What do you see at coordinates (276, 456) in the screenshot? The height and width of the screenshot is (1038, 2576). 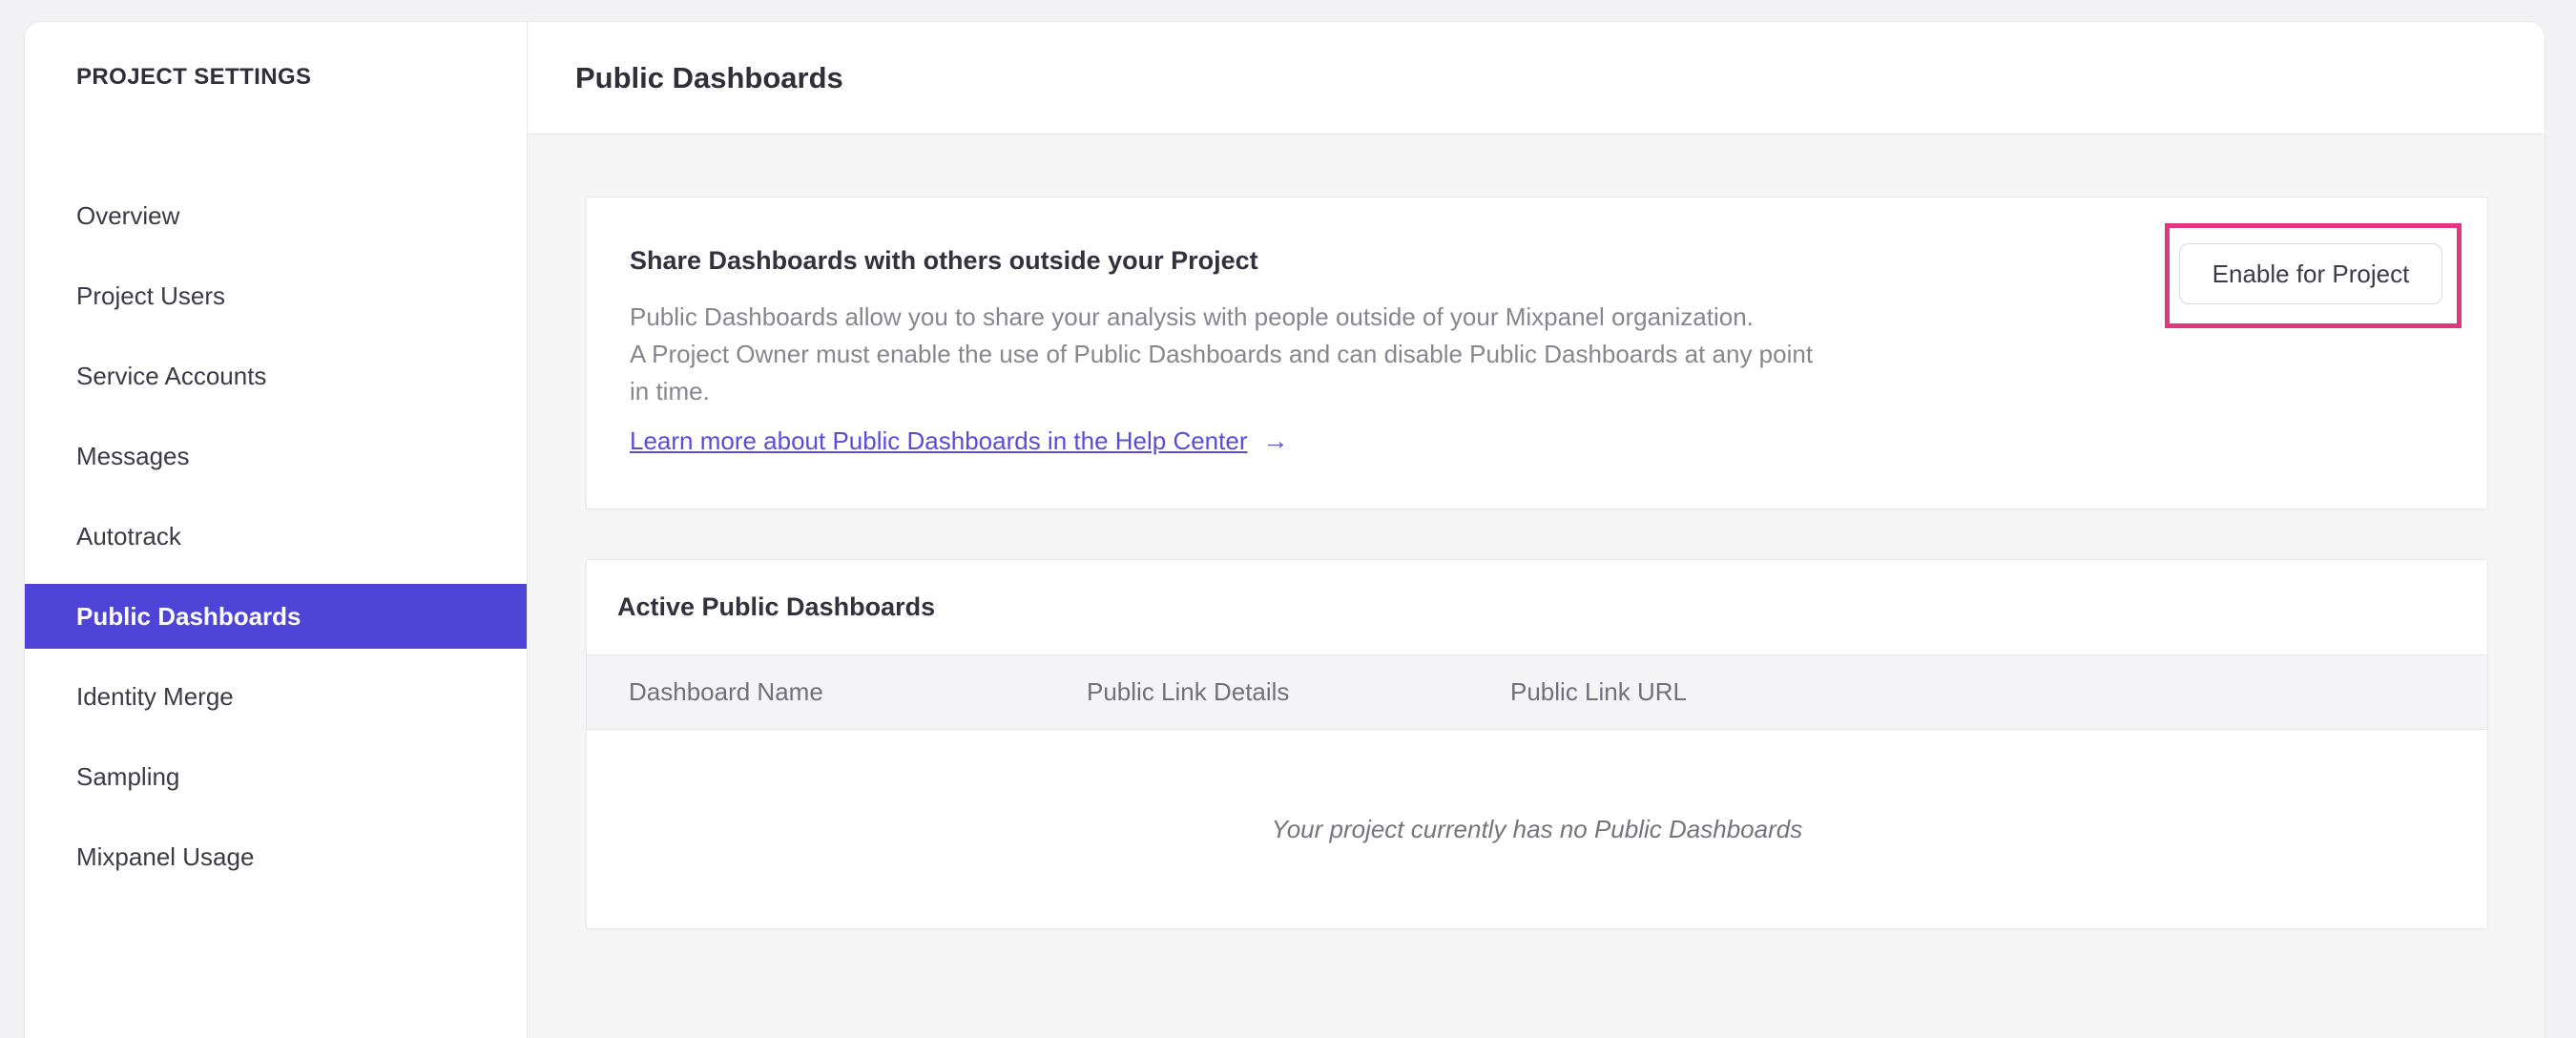 I see `sidebar-item-messages: Messages` at bounding box center [276, 456].